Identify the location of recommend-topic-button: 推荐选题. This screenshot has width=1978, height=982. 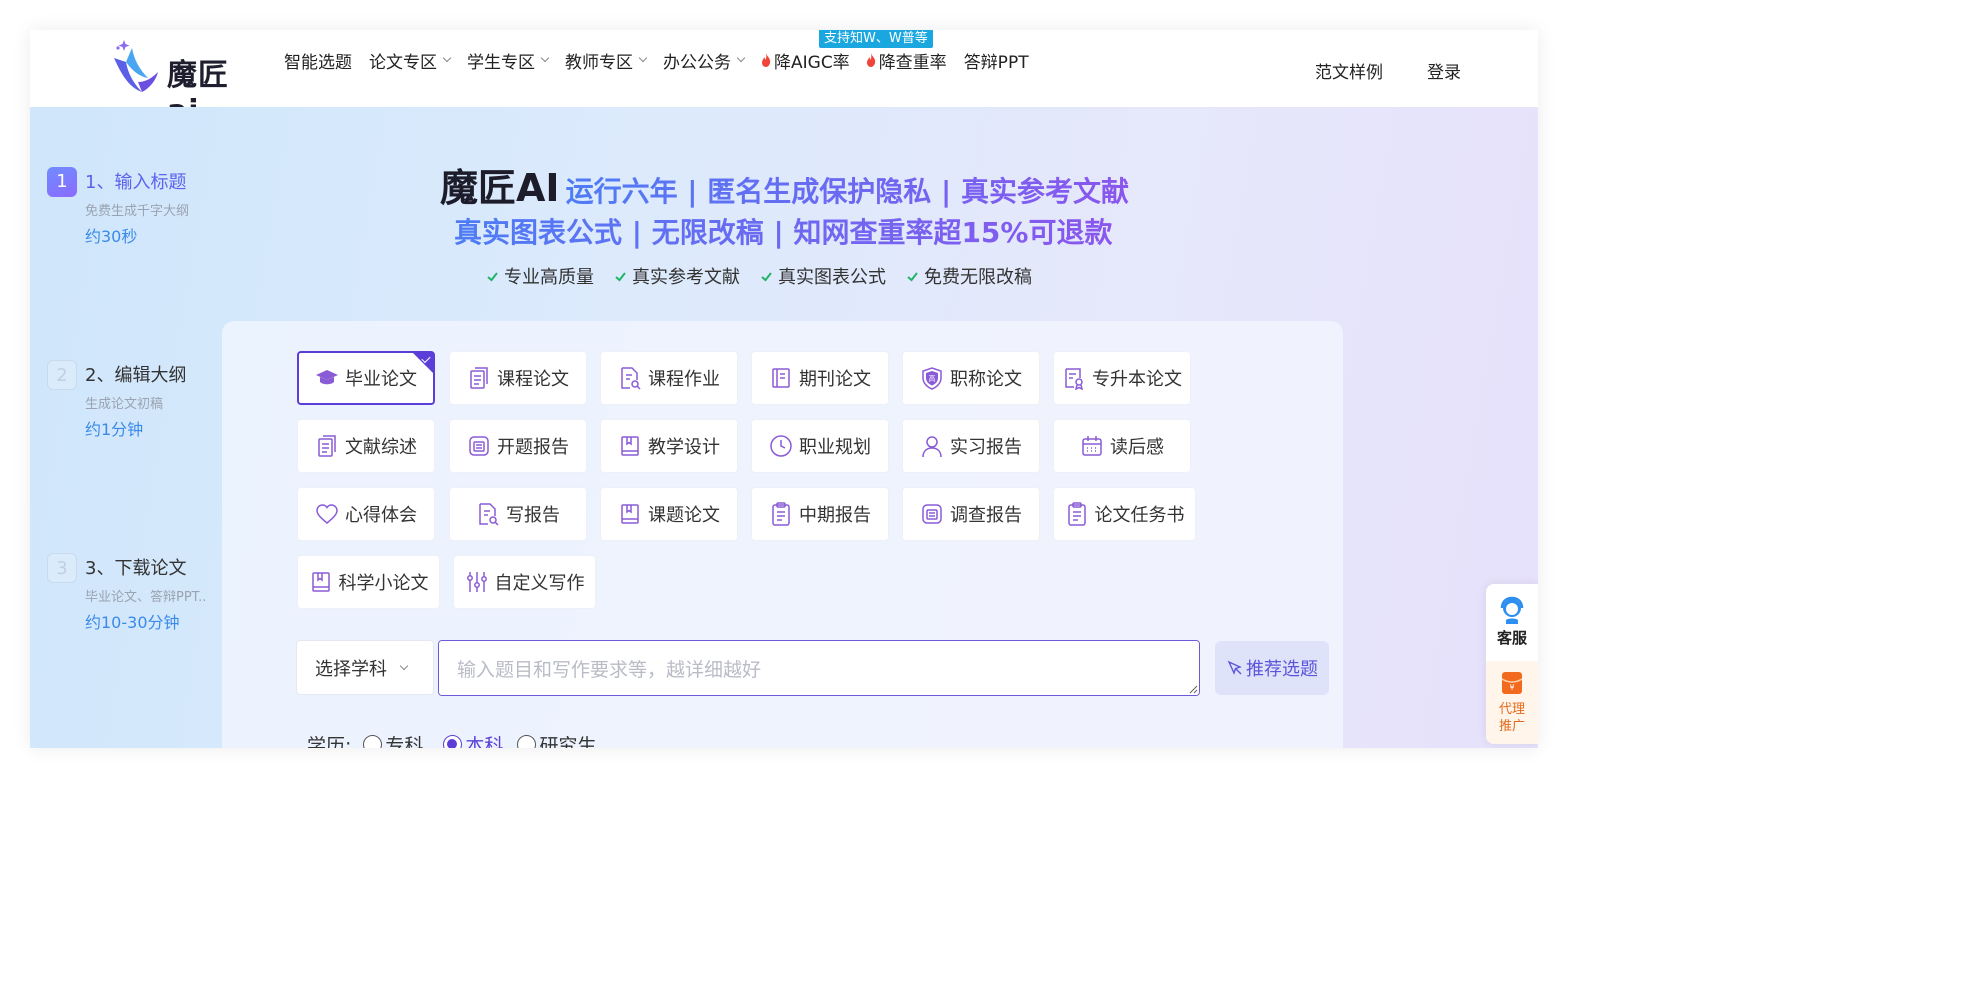
(1272, 668).